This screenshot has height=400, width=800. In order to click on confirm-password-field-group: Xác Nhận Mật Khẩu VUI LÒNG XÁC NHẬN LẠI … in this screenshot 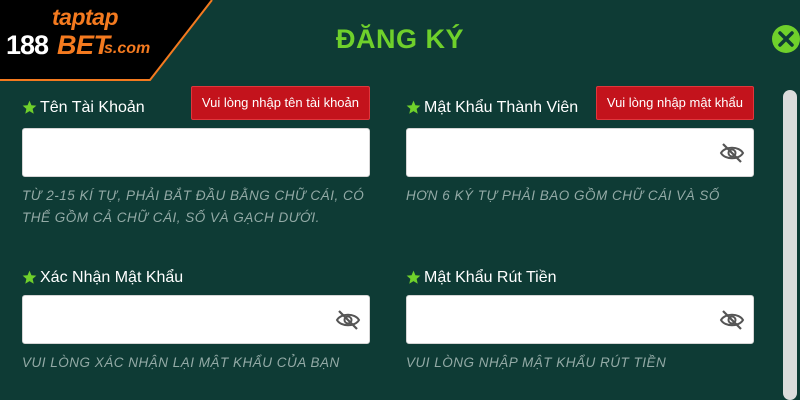, I will do `click(196, 319)`.